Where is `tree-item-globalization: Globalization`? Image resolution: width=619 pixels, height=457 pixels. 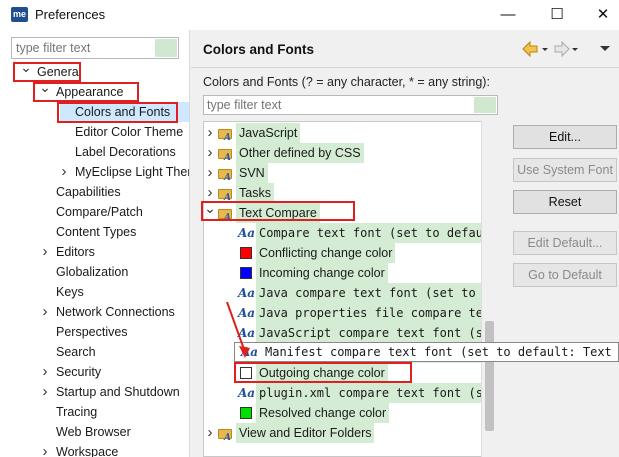 tree-item-globalization: Globalization is located at coordinates (94, 272).